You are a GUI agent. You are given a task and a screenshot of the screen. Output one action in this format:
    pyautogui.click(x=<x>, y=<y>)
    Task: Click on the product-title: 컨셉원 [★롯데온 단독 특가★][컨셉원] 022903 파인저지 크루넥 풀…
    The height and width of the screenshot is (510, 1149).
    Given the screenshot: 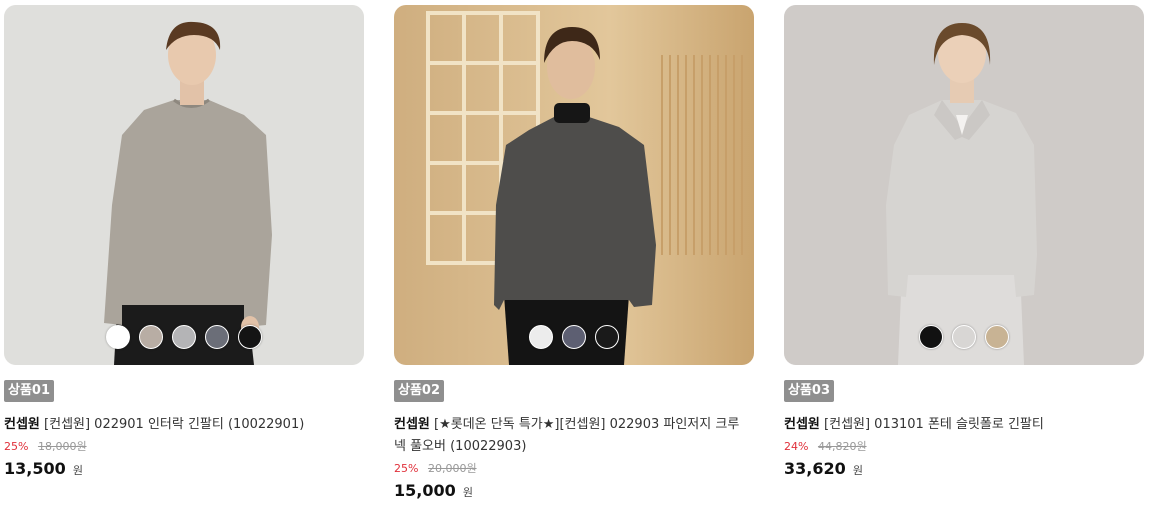 What is the action you would take?
    pyautogui.click(x=570, y=436)
    